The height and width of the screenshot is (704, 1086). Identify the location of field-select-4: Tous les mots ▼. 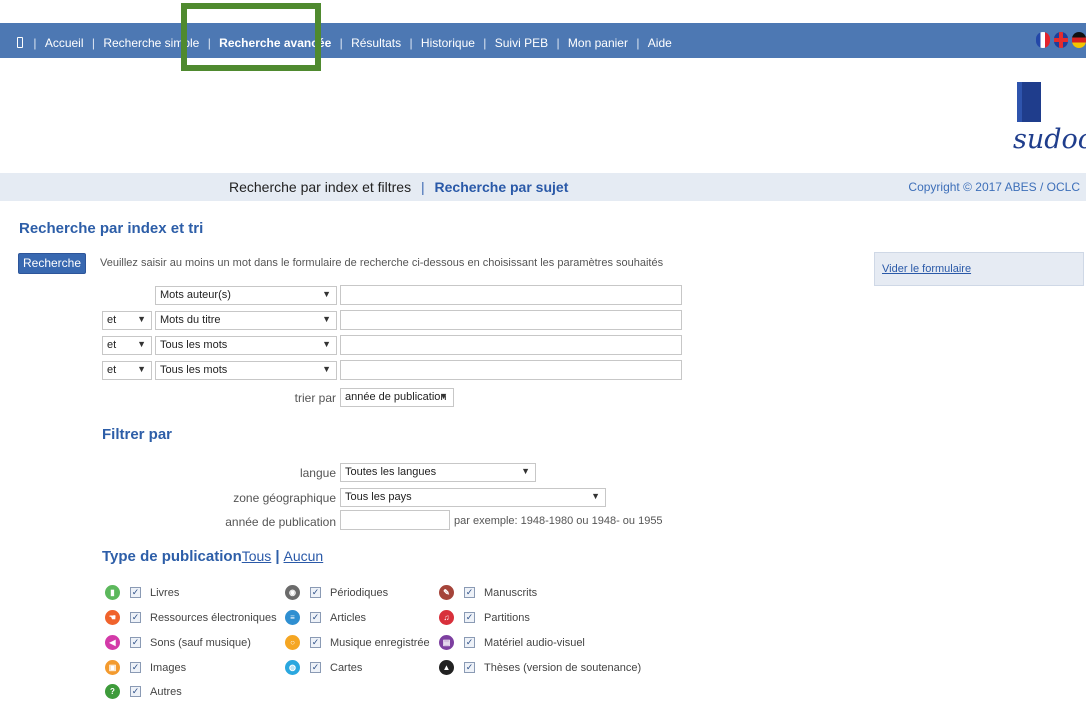
(246, 370).